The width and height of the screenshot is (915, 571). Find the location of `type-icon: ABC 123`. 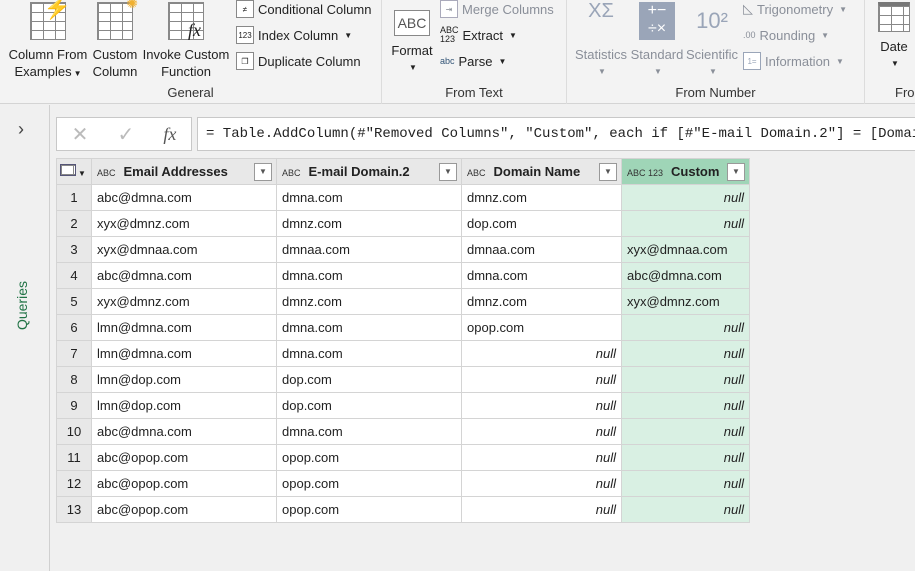

type-icon: ABC 123 is located at coordinates (645, 173).